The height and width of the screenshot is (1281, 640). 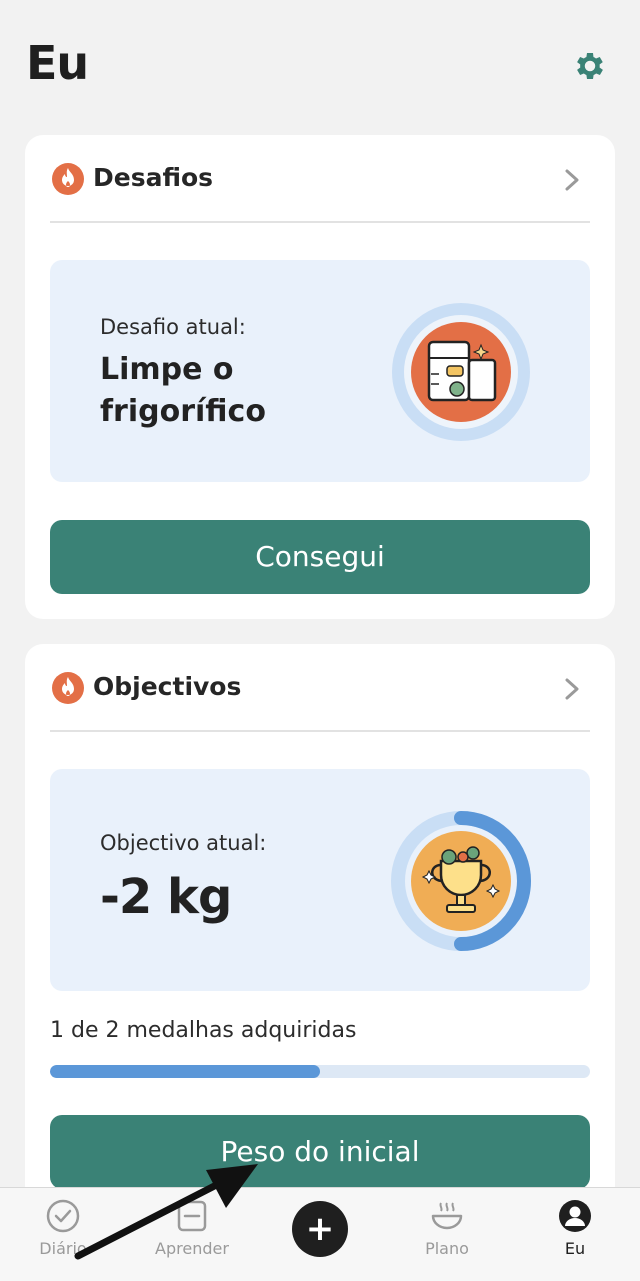 What do you see at coordinates (183, 390) in the screenshot?
I see `current-challenge-value: Limpe o frigorífico` at bounding box center [183, 390].